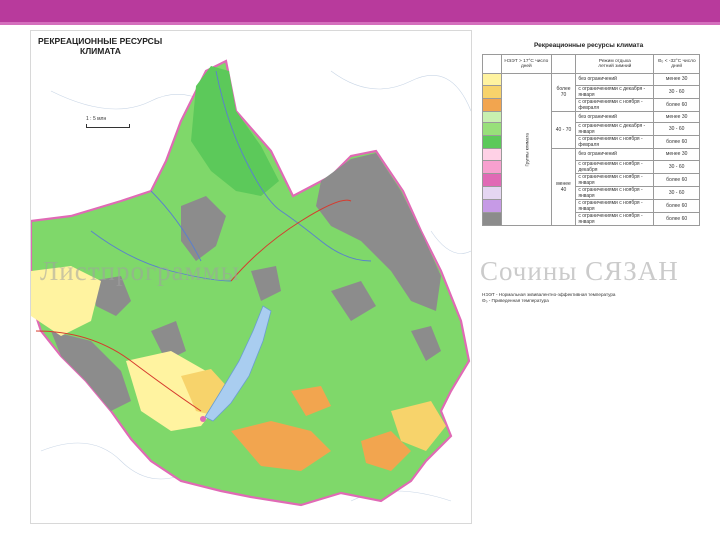  What do you see at coordinates (203, 419) in the screenshot?
I see `city-marker` at bounding box center [203, 419].